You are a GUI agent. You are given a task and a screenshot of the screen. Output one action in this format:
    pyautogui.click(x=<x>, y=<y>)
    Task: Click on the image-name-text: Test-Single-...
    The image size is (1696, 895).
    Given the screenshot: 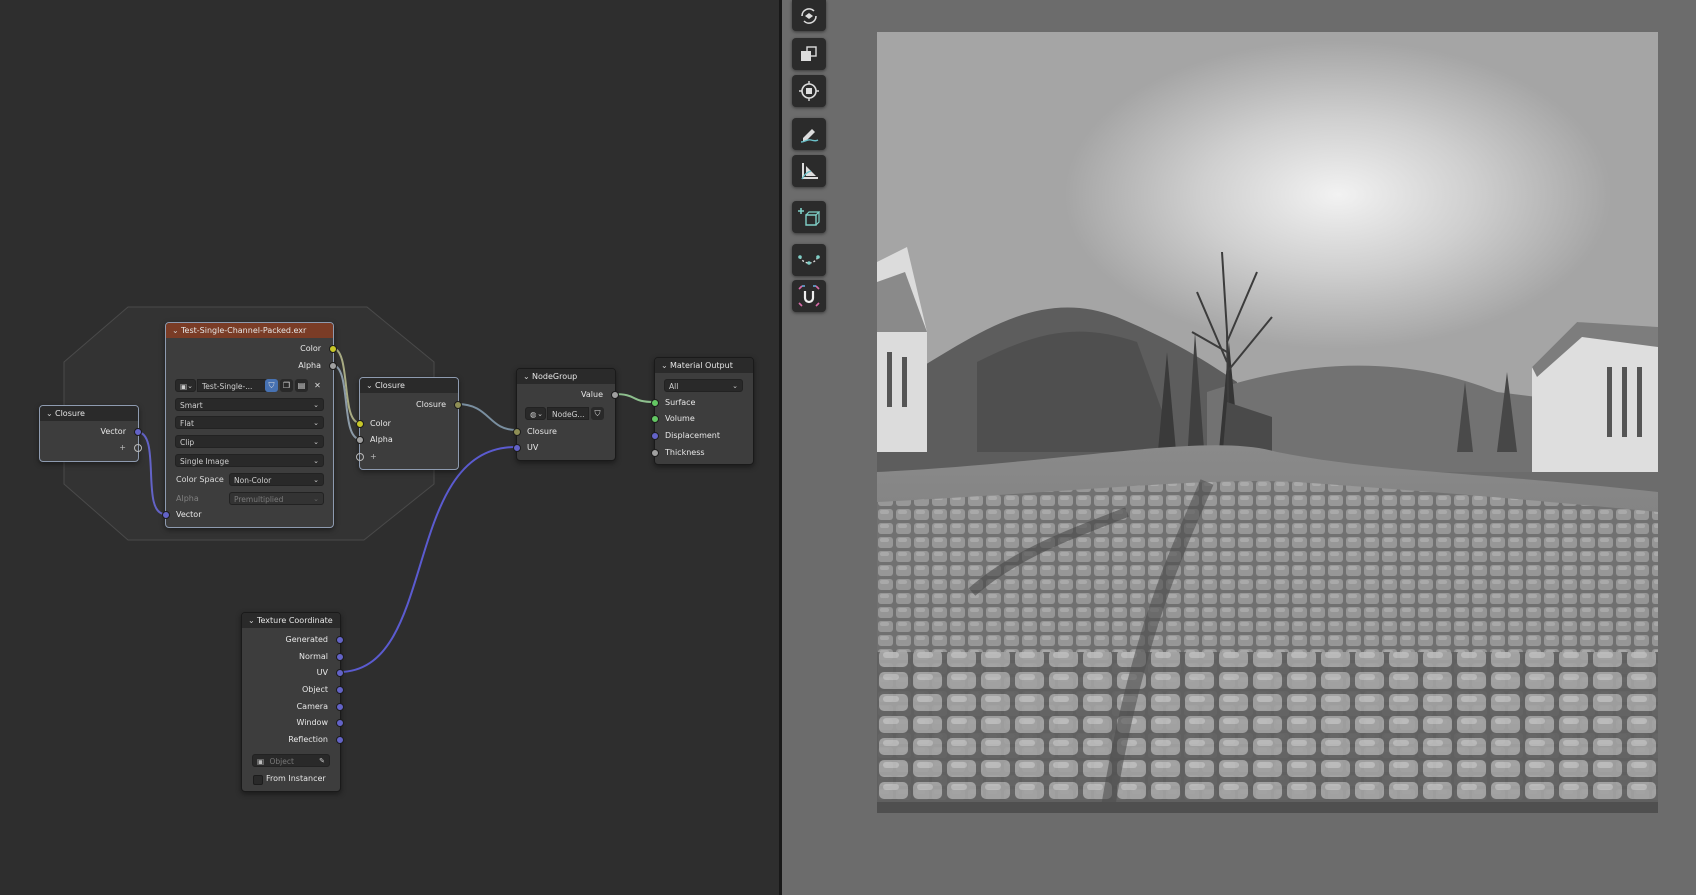 What is the action you would take?
    pyautogui.click(x=227, y=386)
    